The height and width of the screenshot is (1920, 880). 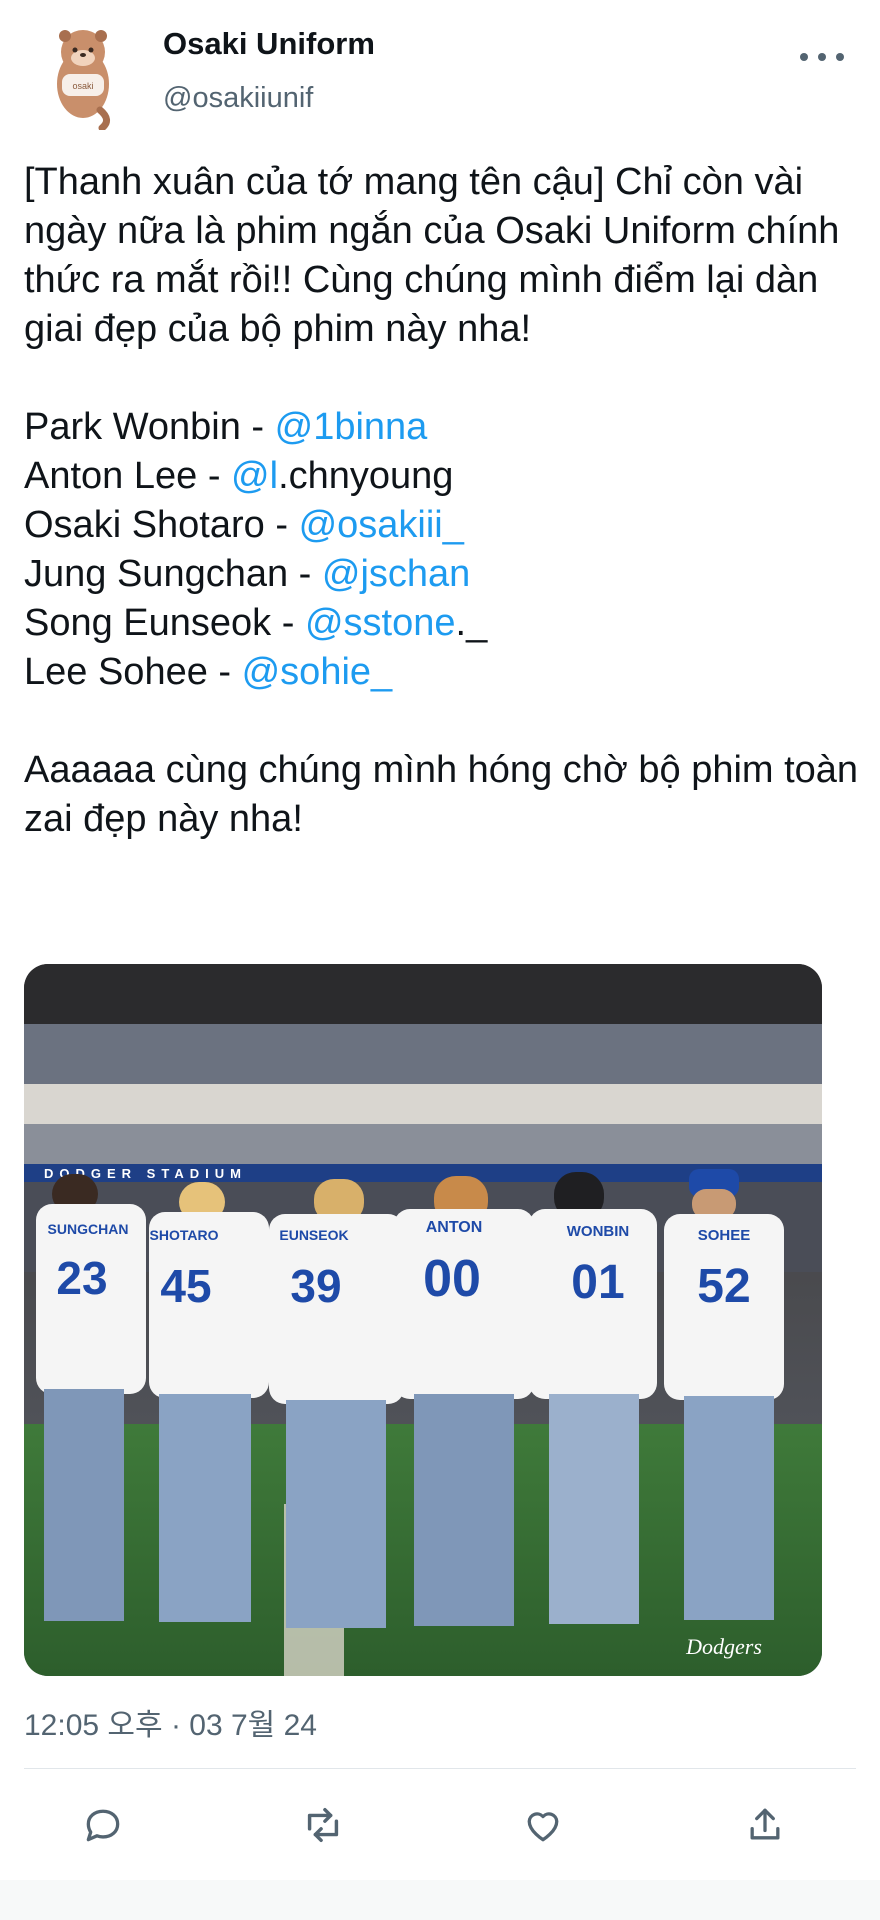 I want to click on jersey-number: 01, so click(x=597, y=1282).